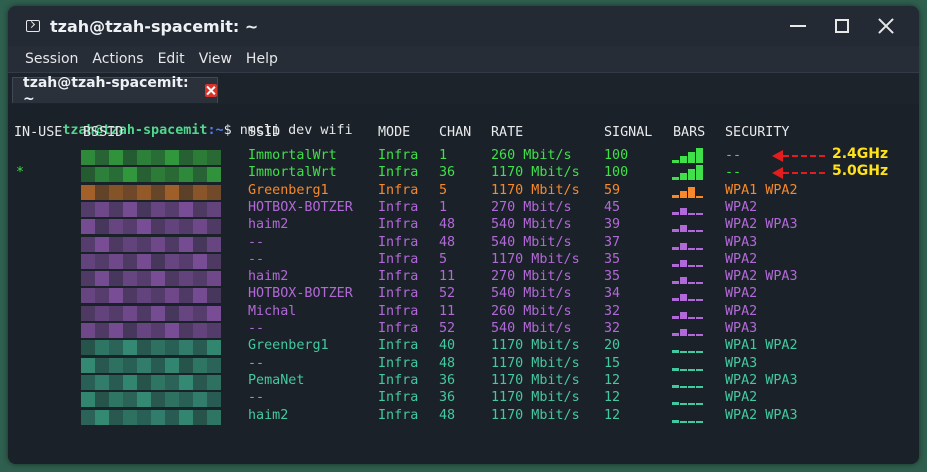  Describe the element at coordinates (447, 277) in the screenshot. I see `row-chan: 11` at that location.